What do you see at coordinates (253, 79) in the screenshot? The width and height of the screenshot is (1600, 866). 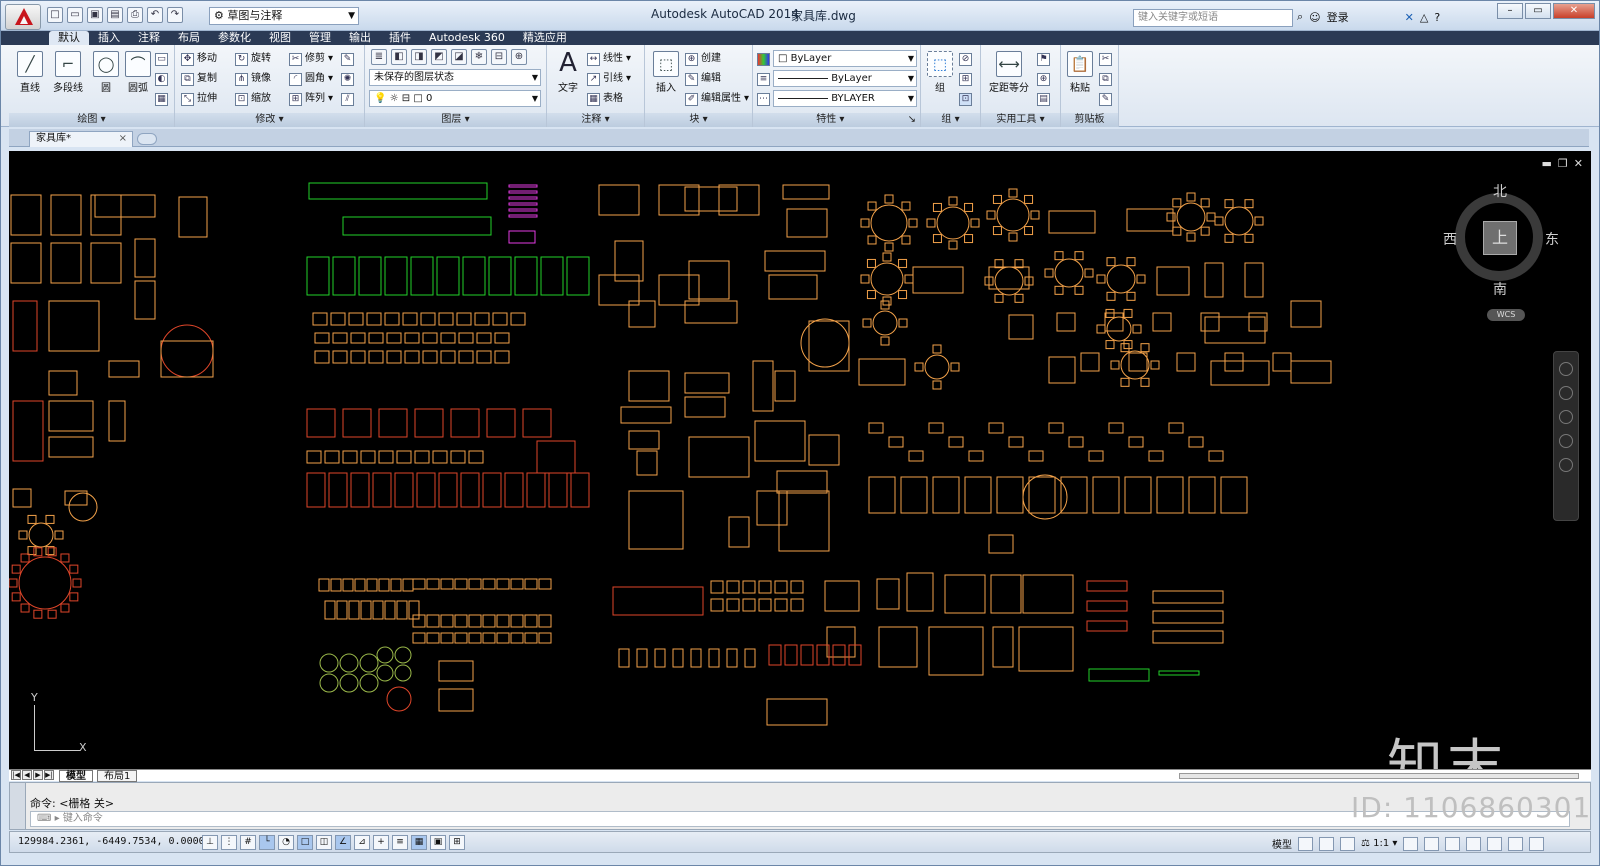 I see `mirror-button: ⋔ 镜像` at bounding box center [253, 79].